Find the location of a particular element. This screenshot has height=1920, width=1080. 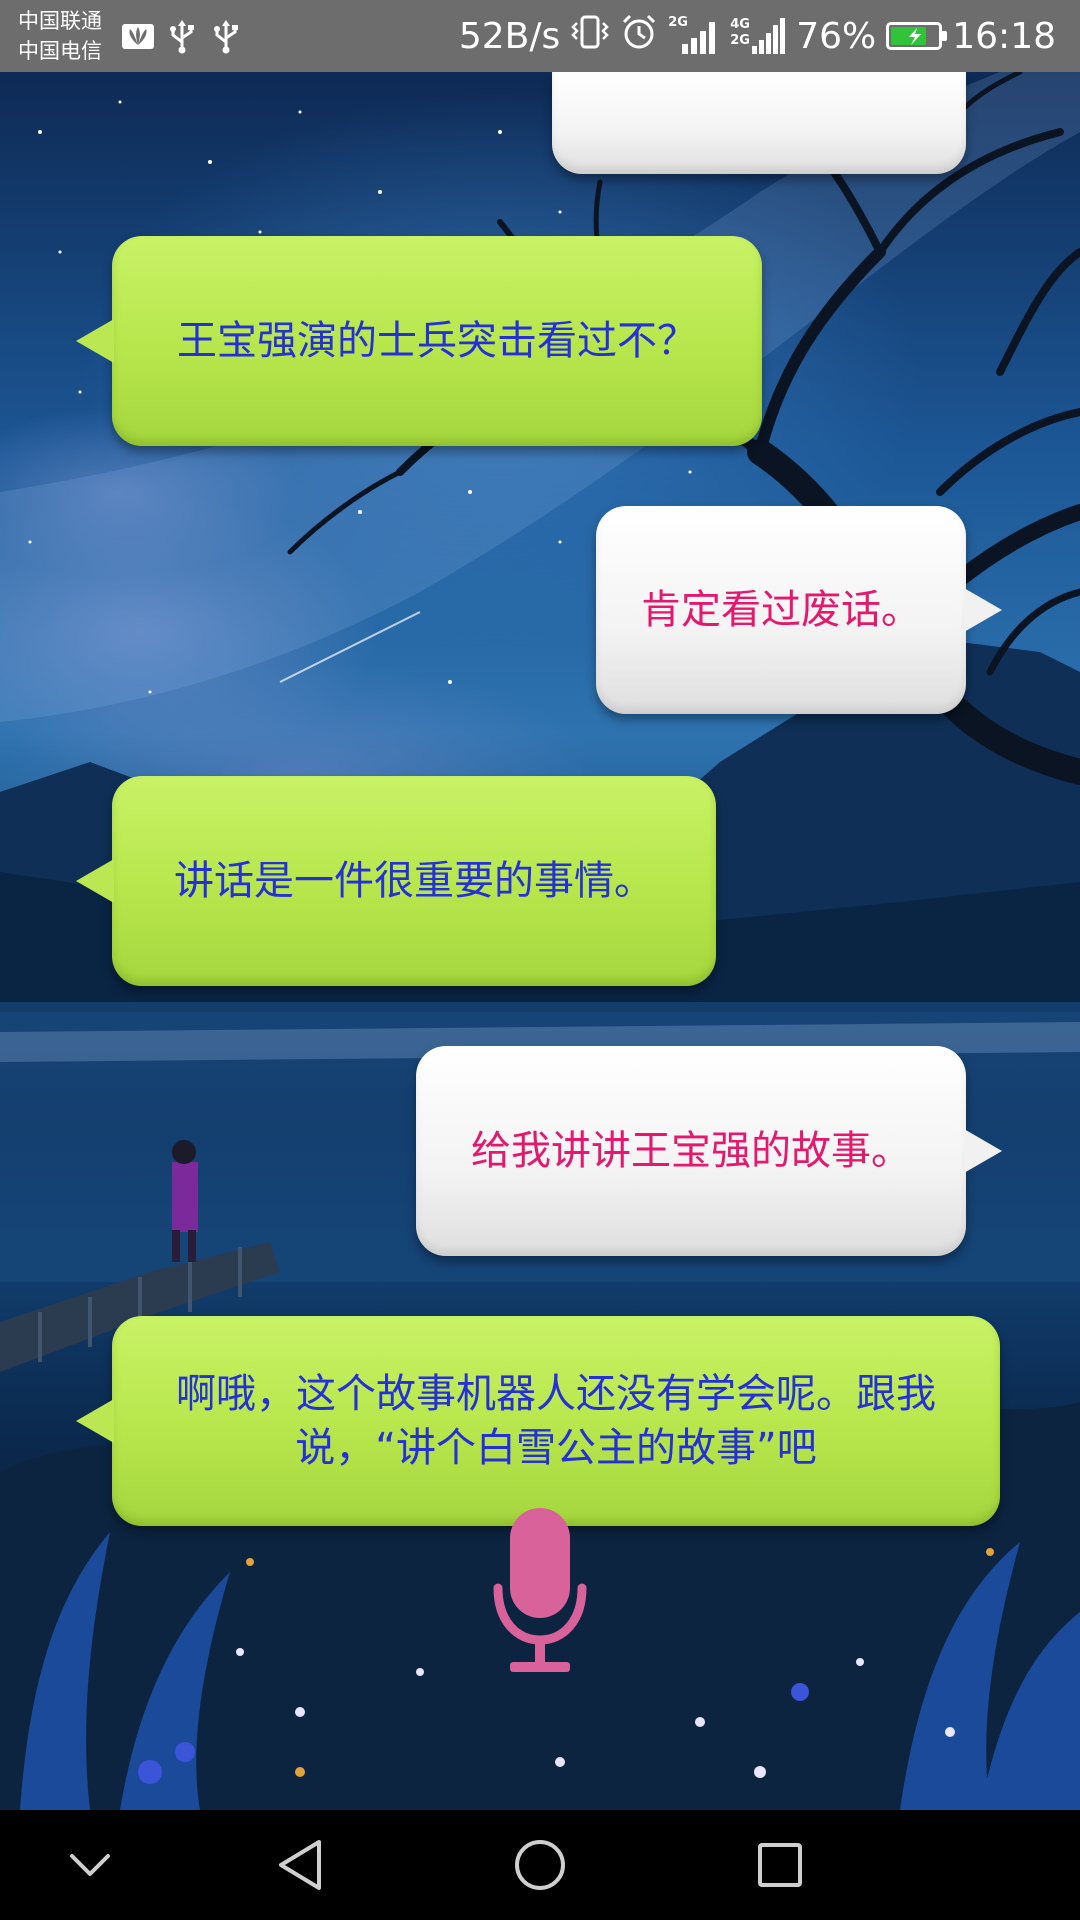

microphone-icon is located at coordinates (540, 1590).